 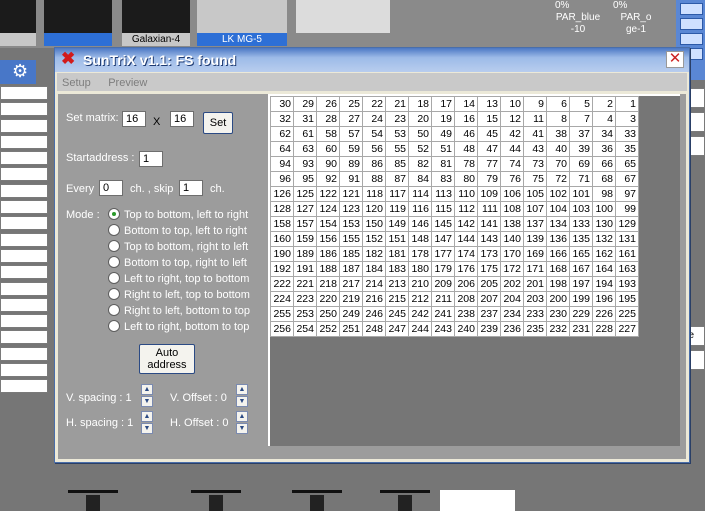 I want to click on matrix-cell: 213, so click(x=397, y=284).